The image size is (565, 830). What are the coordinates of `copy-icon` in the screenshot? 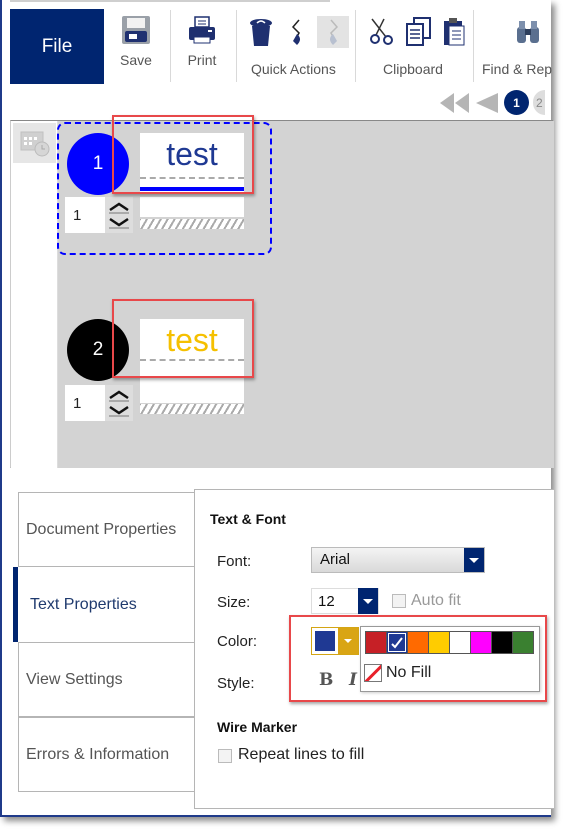 It's located at (418, 32).